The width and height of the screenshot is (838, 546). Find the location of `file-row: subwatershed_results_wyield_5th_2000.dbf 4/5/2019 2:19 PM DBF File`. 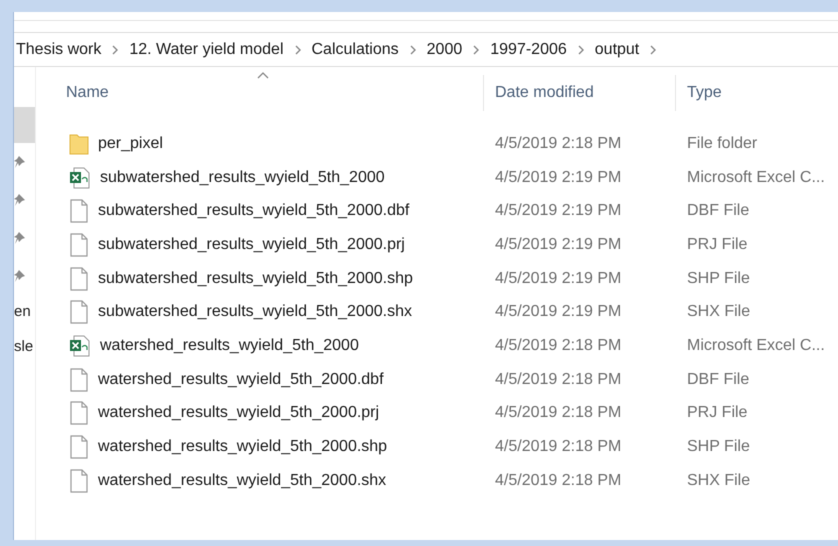

file-row: subwatershed_results_wyield_5th_2000.dbf 4/5/2019 2:19 PM DBF File is located at coordinates (437, 211).